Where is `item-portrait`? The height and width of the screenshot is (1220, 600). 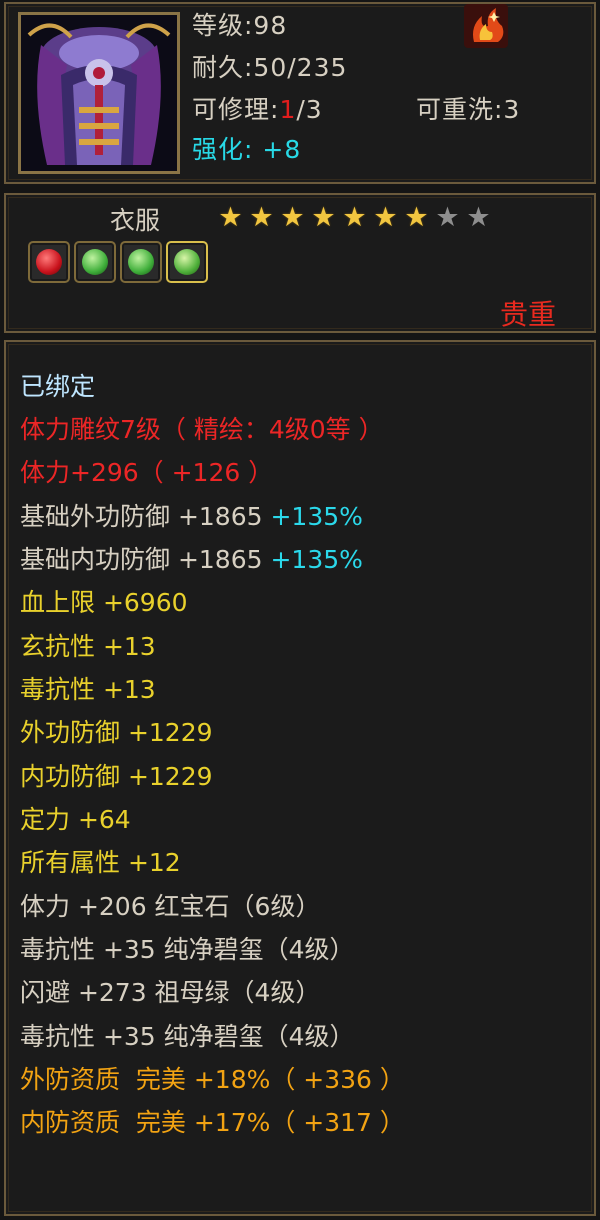
item-portrait is located at coordinates (99, 93).